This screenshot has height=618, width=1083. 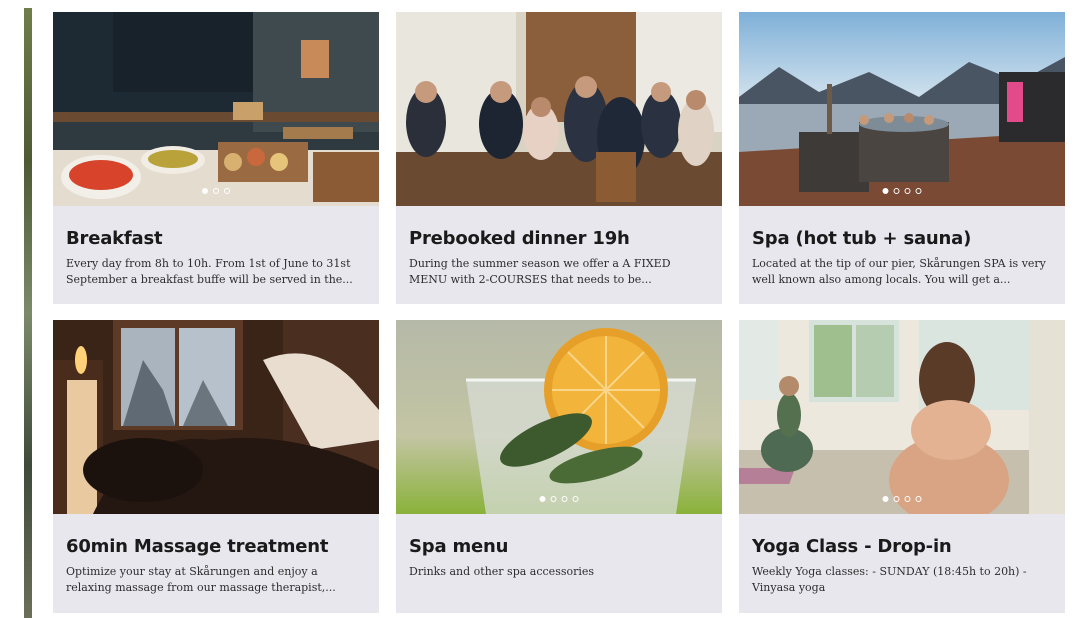 What do you see at coordinates (114, 238) in the screenshot?
I see `card-title: Breakfast` at bounding box center [114, 238].